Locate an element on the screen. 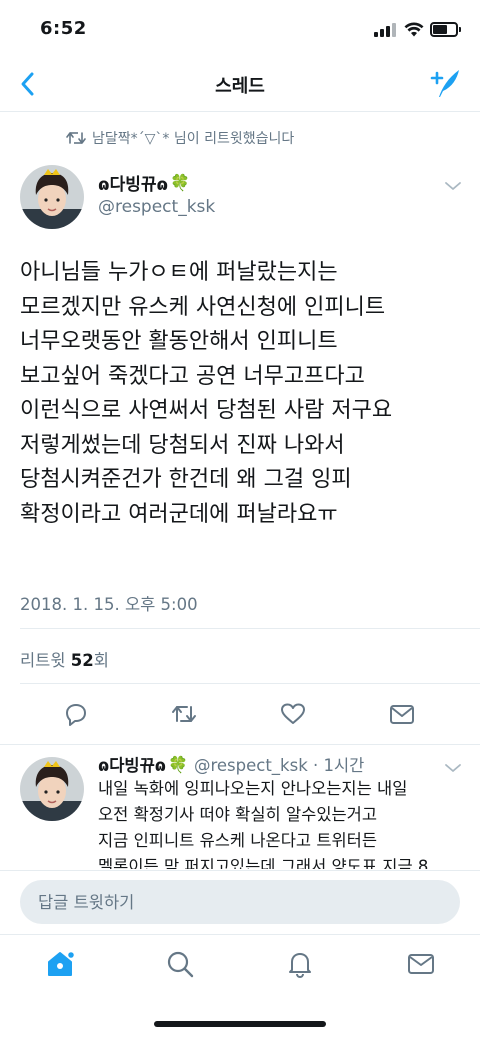 The width and height of the screenshot is (480, 1039). direct-message-icon is located at coordinates (402, 714).